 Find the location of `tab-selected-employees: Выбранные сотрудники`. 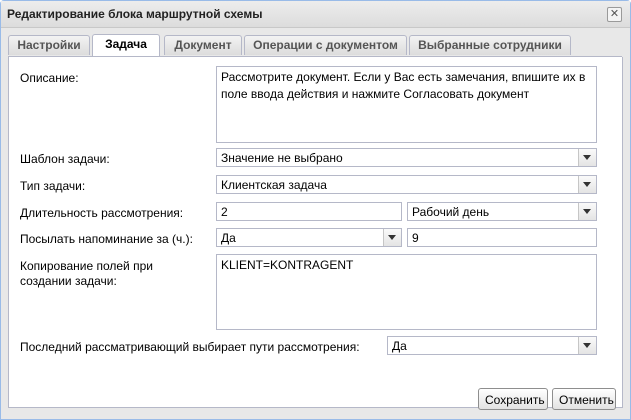

tab-selected-employees: Выбранные сотрудники is located at coordinates (490, 45).